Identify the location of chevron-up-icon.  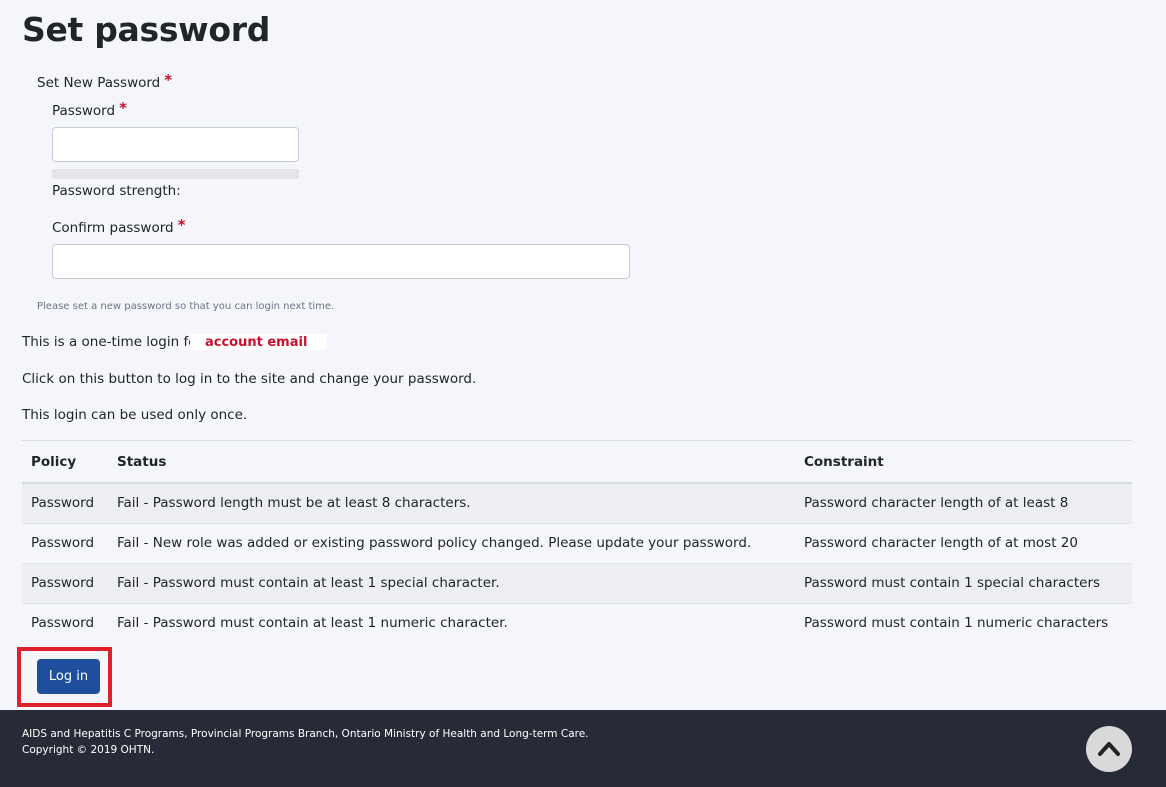
(1109, 749).